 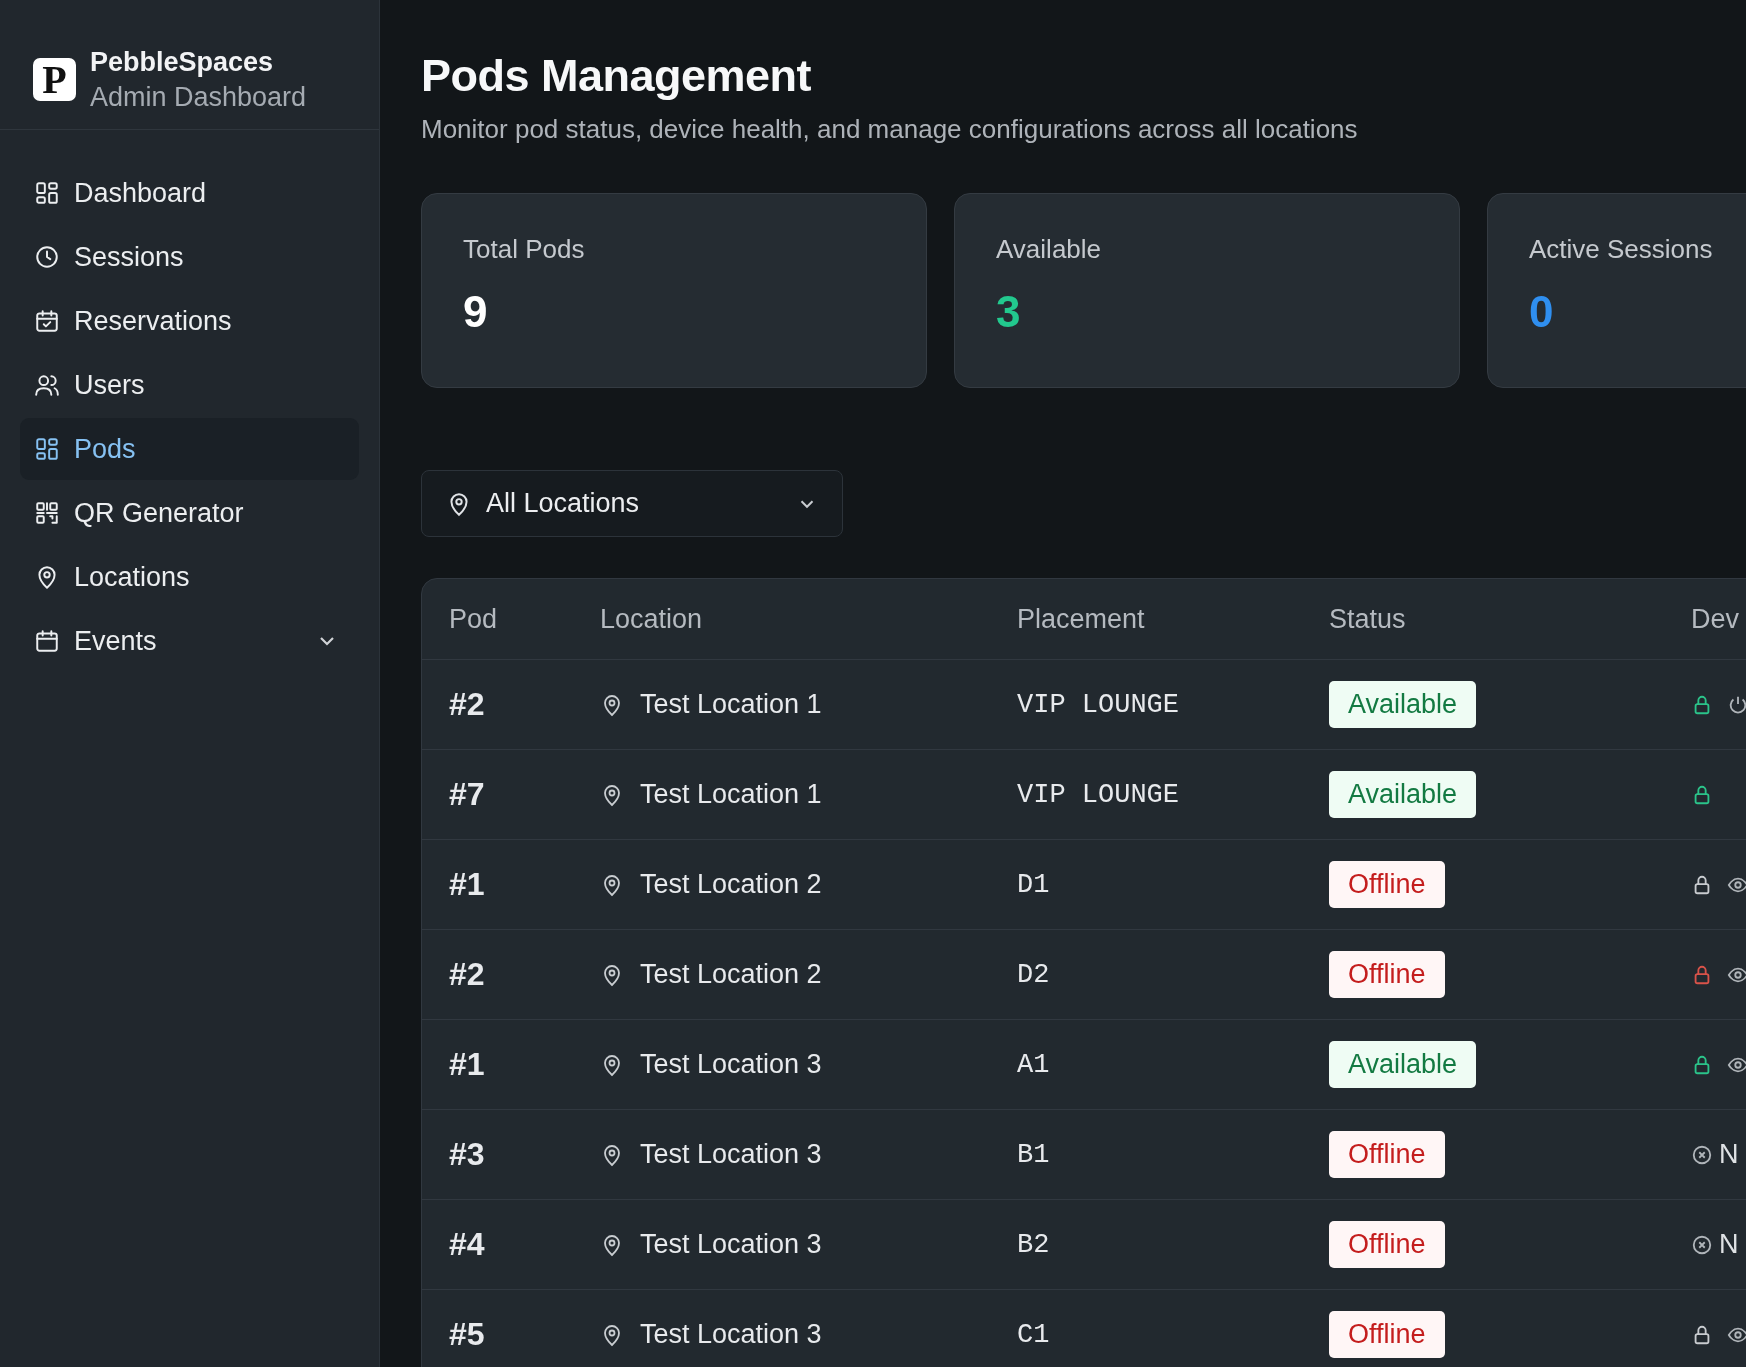 What do you see at coordinates (182, 62) in the screenshot?
I see `brand-name: PebbleSpaces` at bounding box center [182, 62].